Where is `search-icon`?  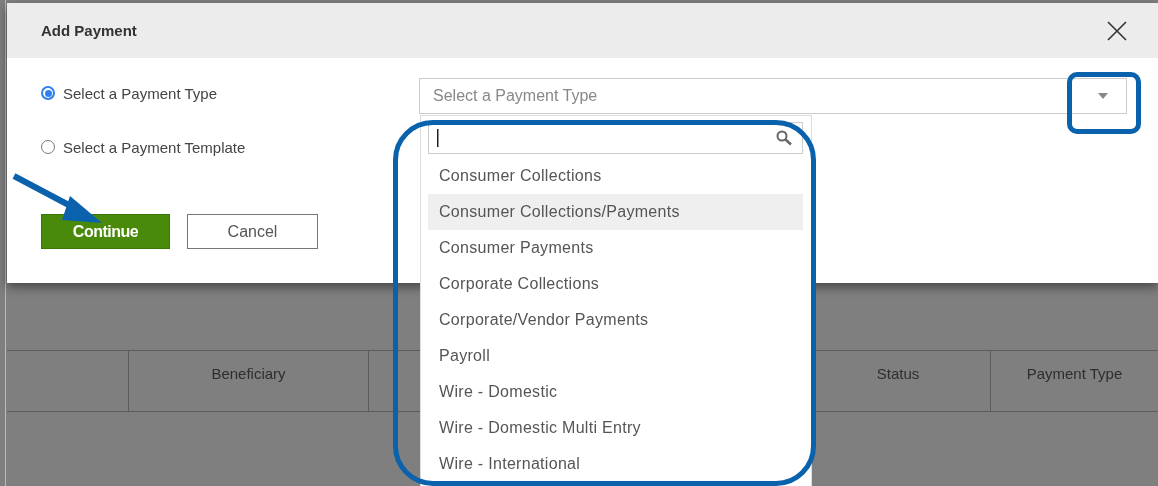 search-icon is located at coordinates (784, 138).